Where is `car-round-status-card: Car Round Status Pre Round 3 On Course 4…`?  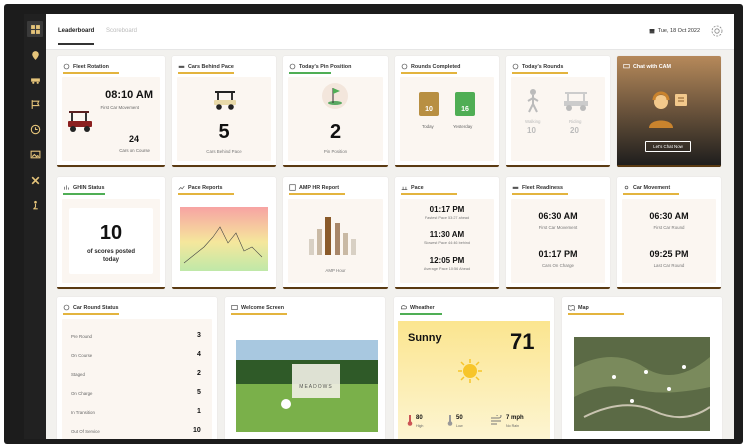
car-round-status-card: Car Round Status Pre Round 3 On Course 4… is located at coordinates (137, 368).